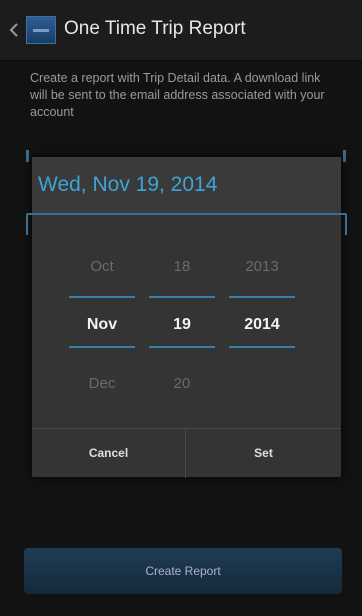 This screenshot has height=616, width=362. Describe the element at coordinates (186, 224) in the screenshot. I see `report-date-input` at that location.